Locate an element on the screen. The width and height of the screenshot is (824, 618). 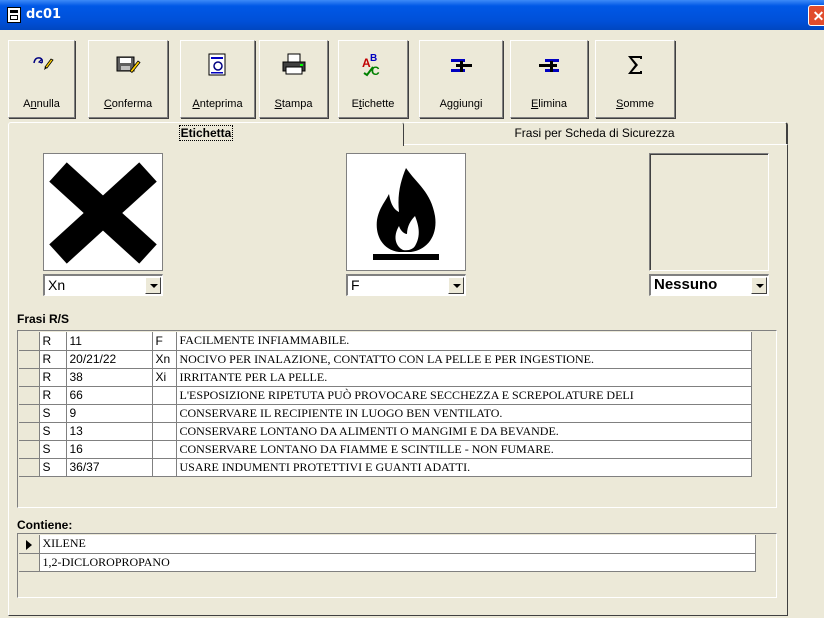
etichette-label: Etichette is located at coordinates (373, 104).